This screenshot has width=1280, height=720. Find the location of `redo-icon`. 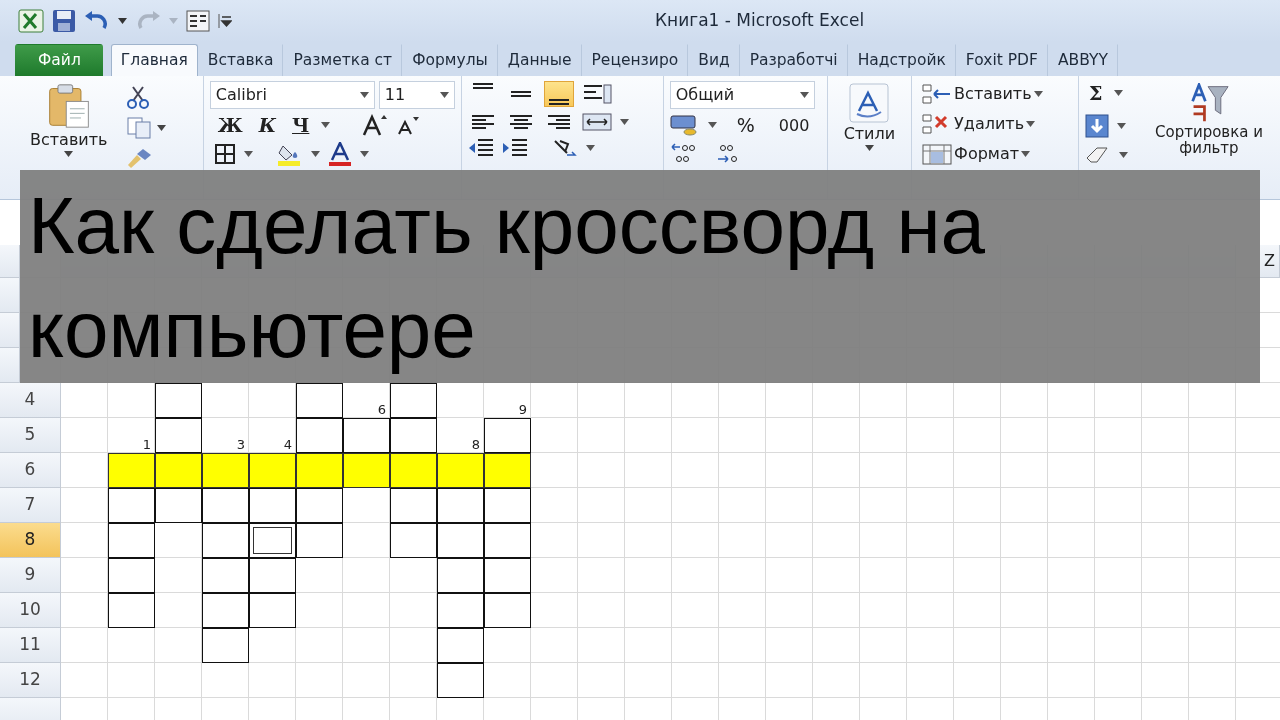

redo-icon is located at coordinates (148, 21).